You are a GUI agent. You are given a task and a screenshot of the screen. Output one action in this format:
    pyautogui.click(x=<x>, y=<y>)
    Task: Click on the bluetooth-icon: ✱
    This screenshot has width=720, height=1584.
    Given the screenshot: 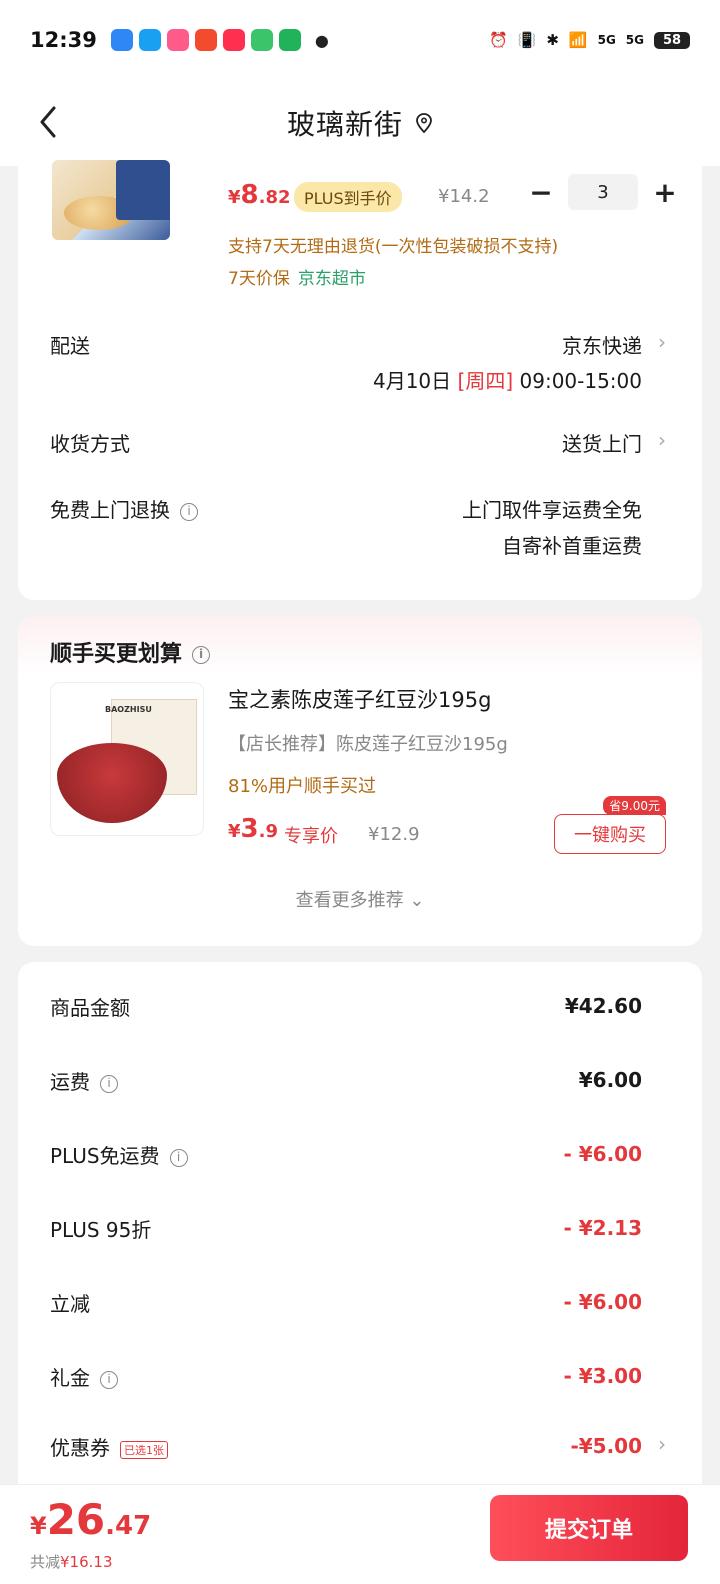 What is the action you would take?
    pyautogui.click(x=552, y=40)
    